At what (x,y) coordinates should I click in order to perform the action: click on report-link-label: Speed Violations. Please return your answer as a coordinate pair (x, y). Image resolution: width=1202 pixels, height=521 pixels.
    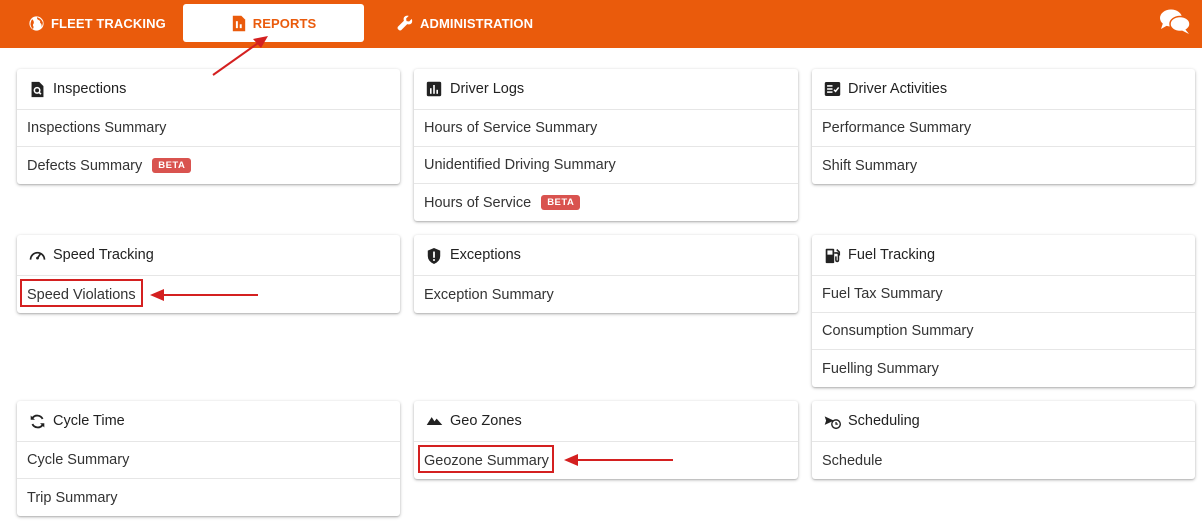
    Looking at the image, I should click on (81, 294).